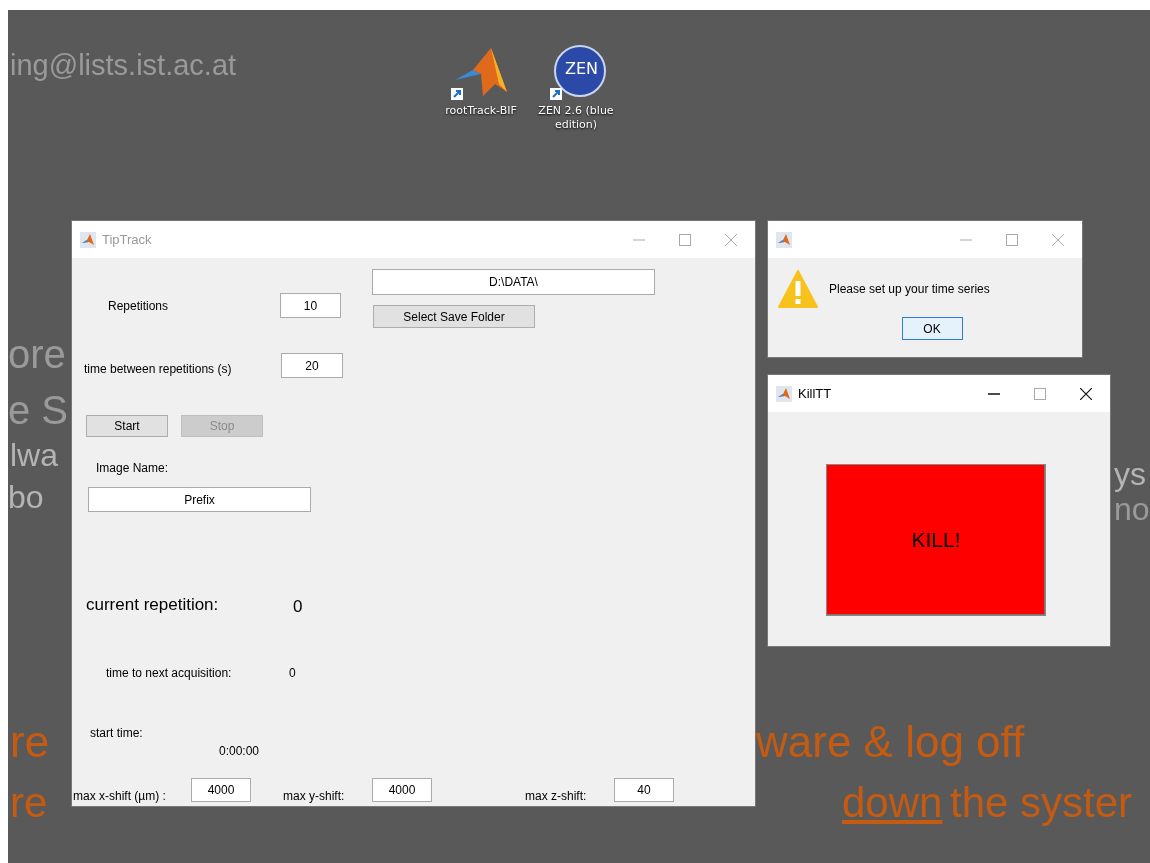 This screenshot has height=863, width=1150. What do you see at coordinates (1086, 393) in the screenshot?
I see `close-icon` at bounding box center [1086, 393].